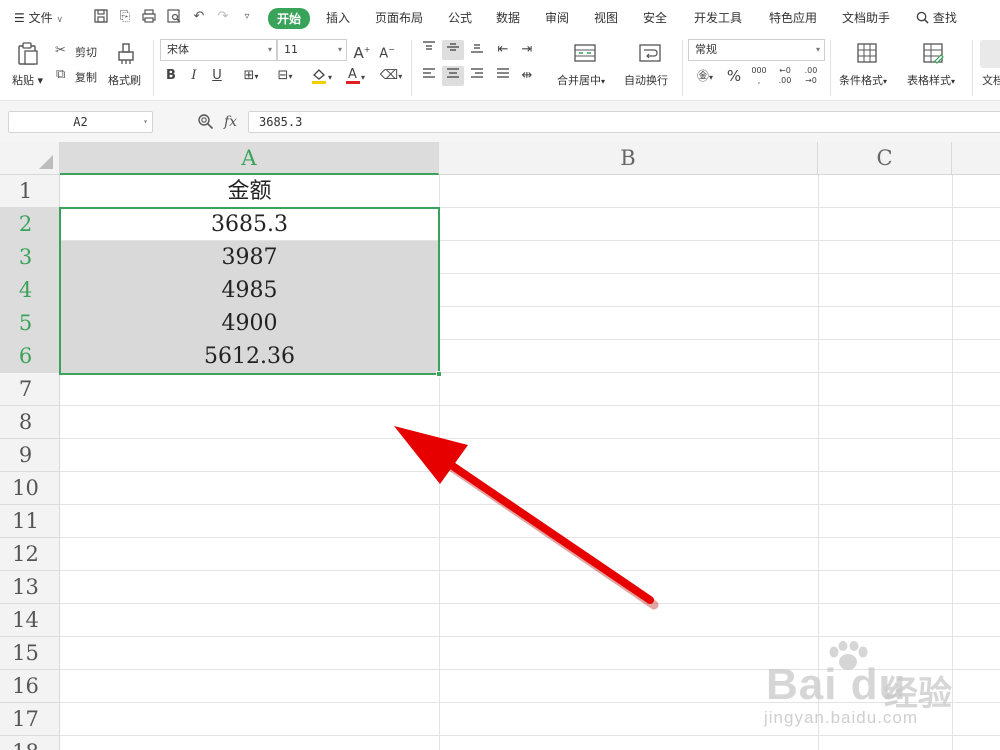 The image size is (1000, 750). What do you see at coordinates (30, 521) in the screenshot?
I see `row-header-11: 11` at bounding box center [30, 521].